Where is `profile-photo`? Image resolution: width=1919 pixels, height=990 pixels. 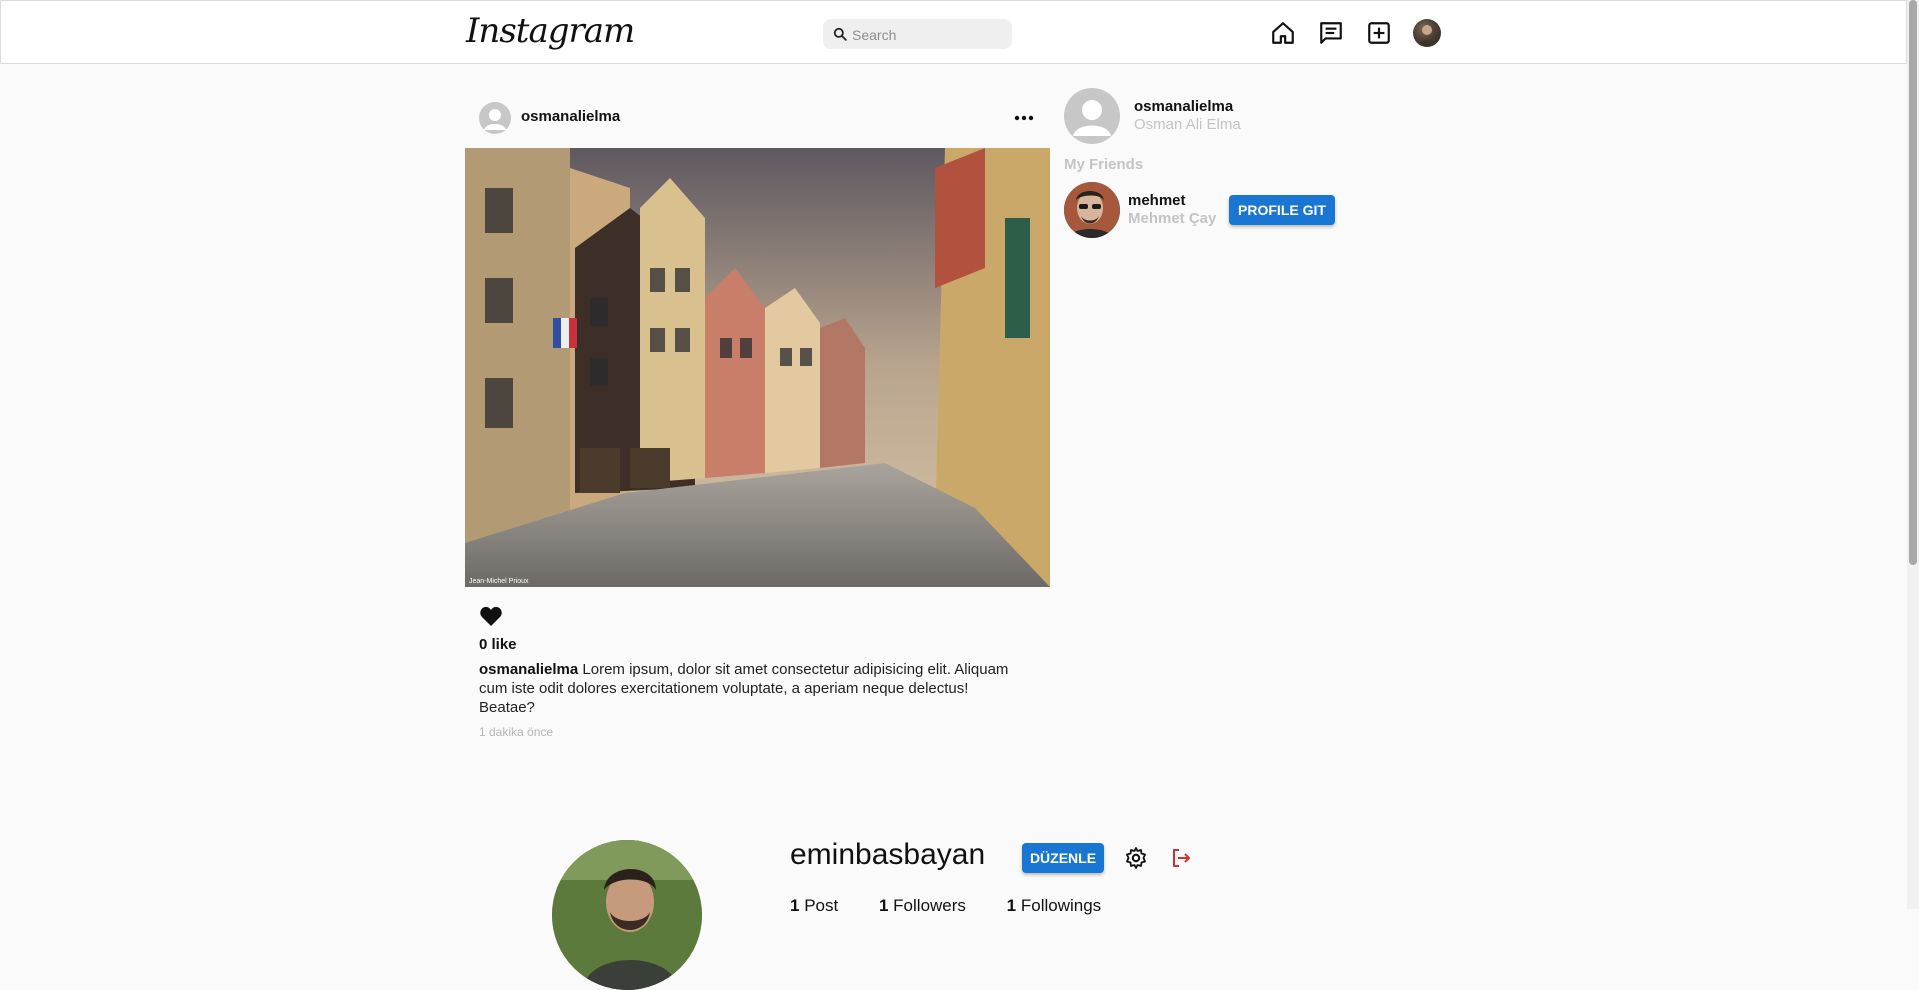
profile-photo is located at coordinates (627, 915).